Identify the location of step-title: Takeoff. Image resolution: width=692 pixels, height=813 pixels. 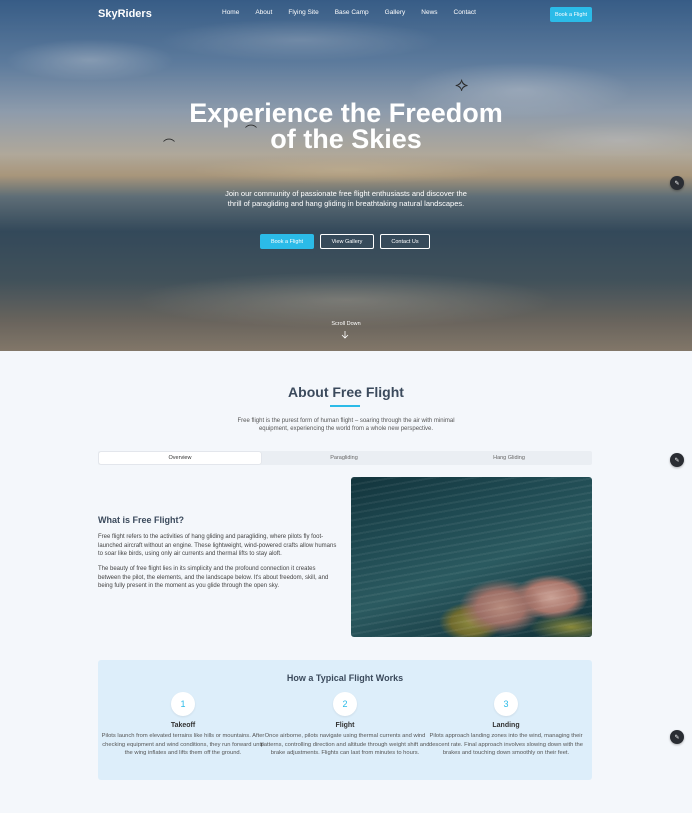
(183, 725).